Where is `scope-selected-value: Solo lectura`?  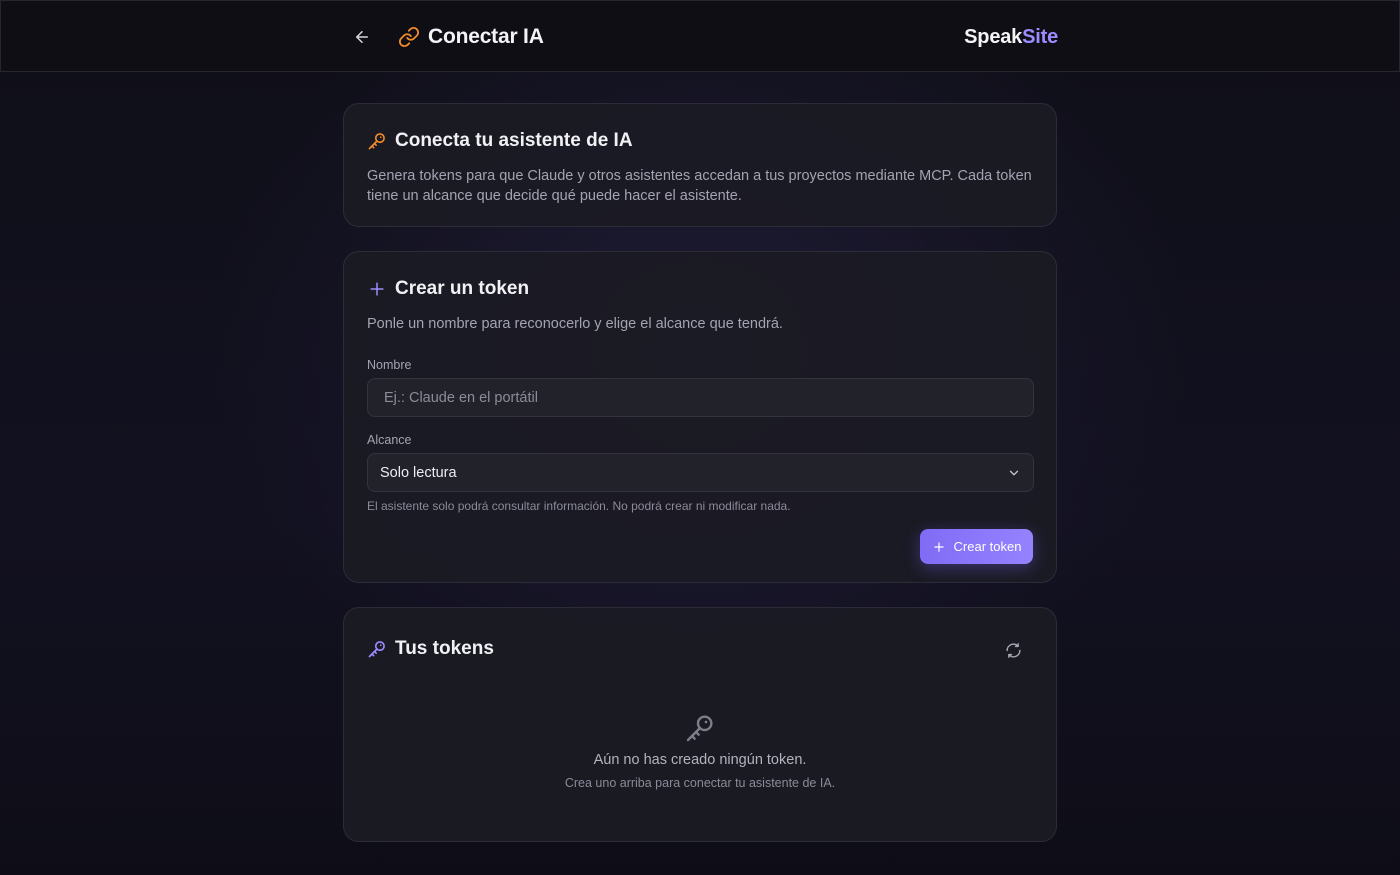
scope-selected-value: Solo lectura is located at coordinates (418, 472).